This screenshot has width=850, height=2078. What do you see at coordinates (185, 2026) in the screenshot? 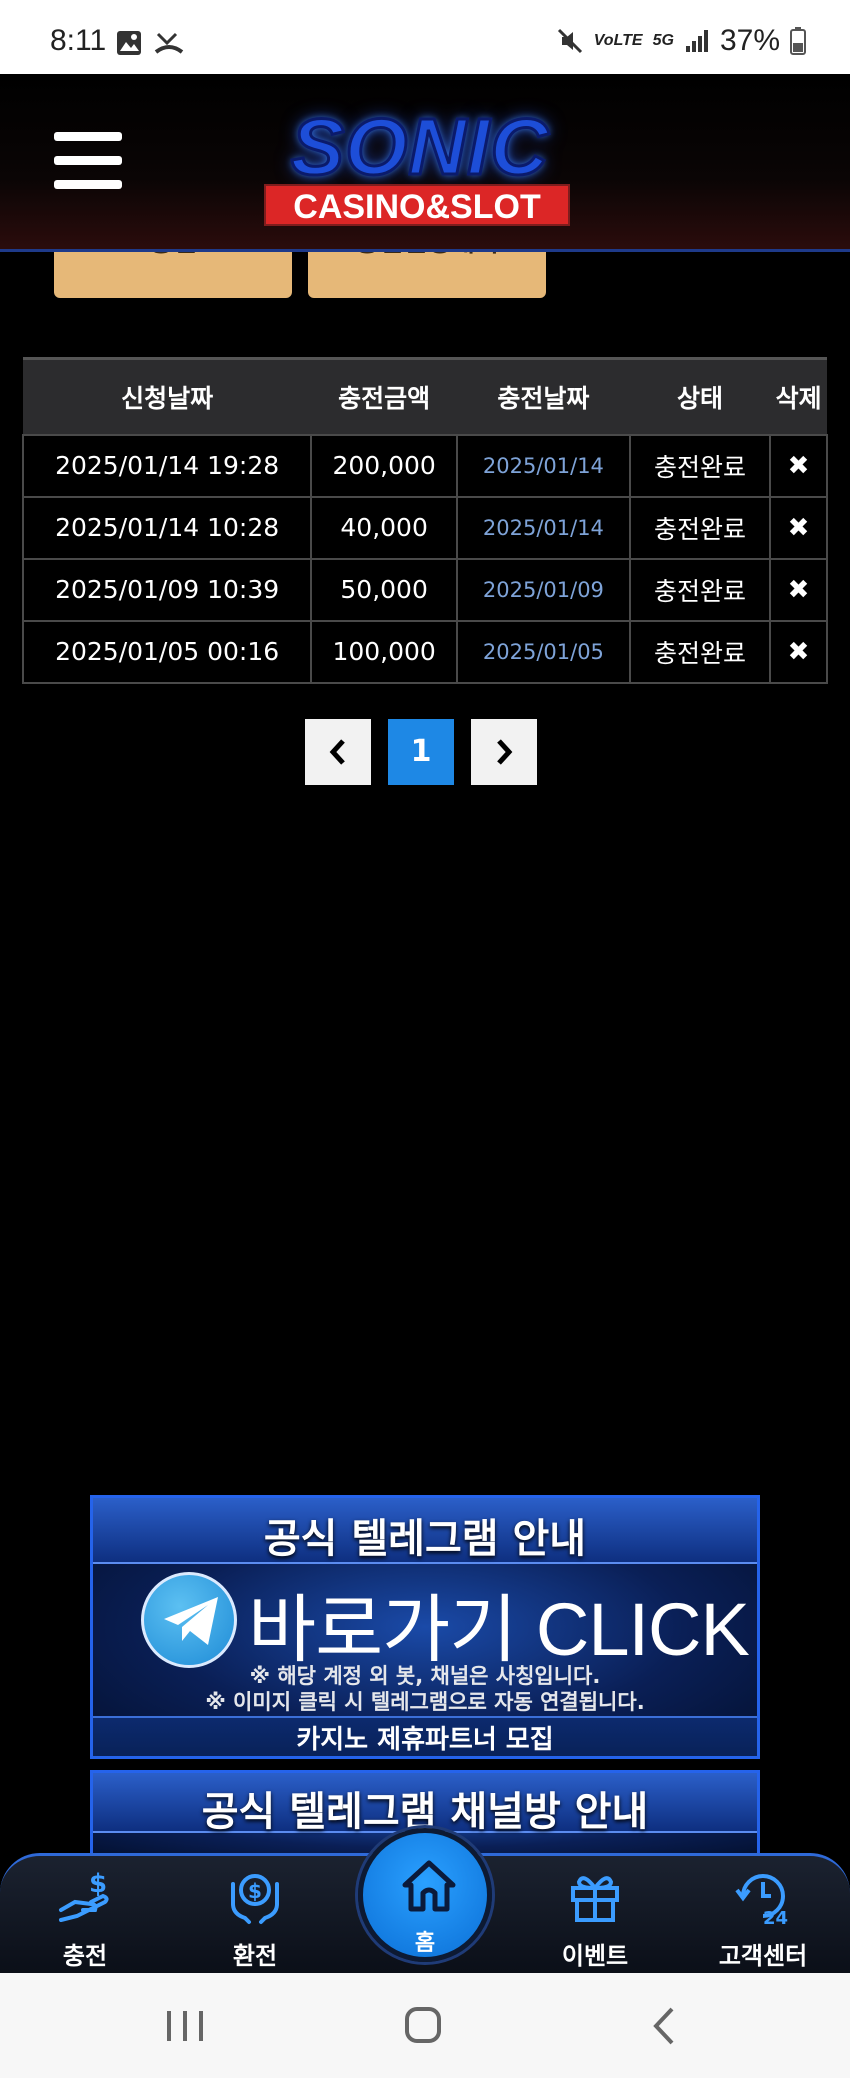
I see `recents-icon` at bounding box center [185, 2026].